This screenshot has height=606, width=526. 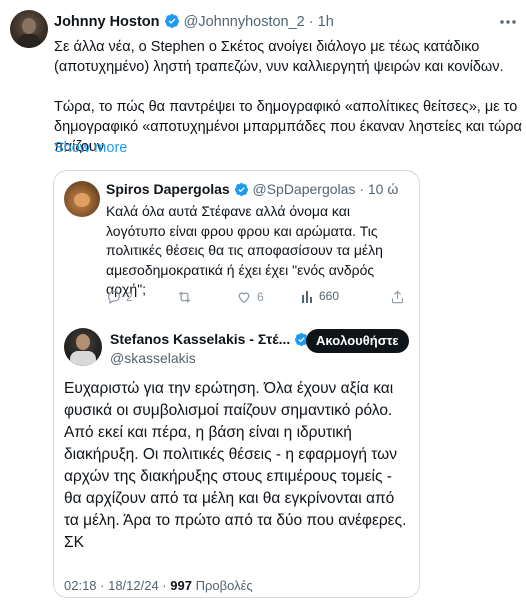 I want to click on show-more-link: Show more, so click(x=90, y=148).